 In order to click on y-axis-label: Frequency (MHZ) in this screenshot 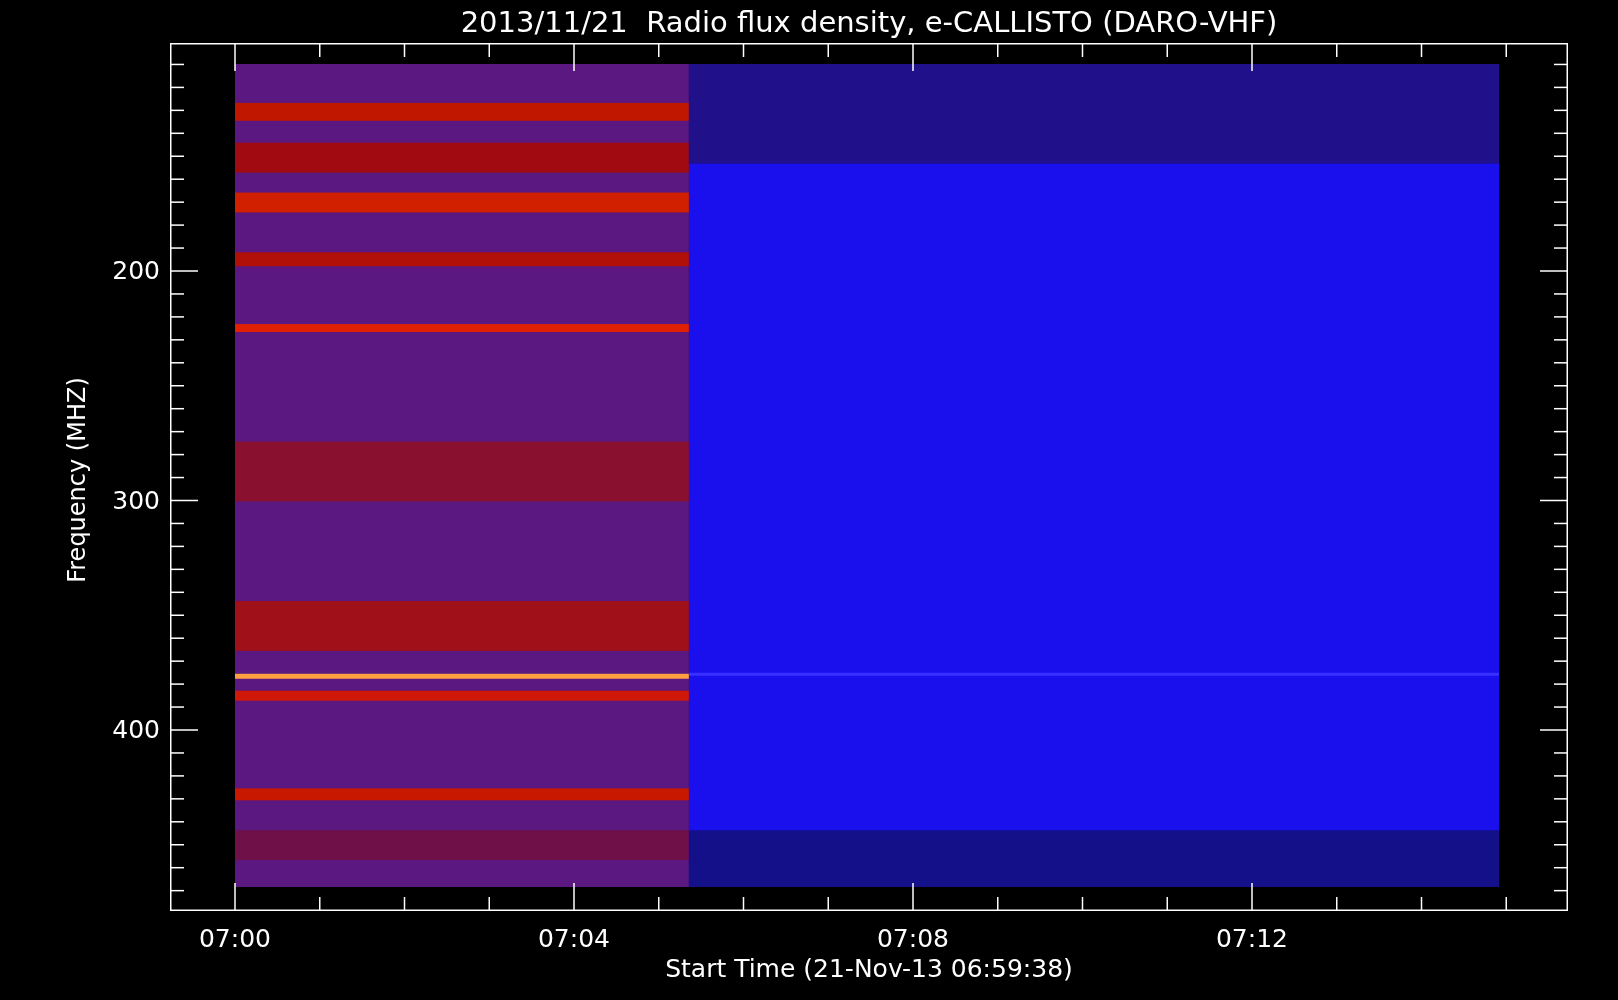, I will do `click(77, 480)`.